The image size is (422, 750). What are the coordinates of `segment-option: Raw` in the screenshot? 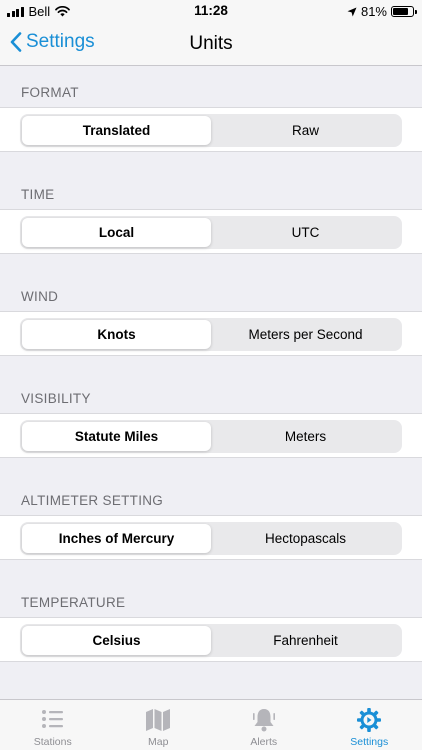 It's located at (305, 130).